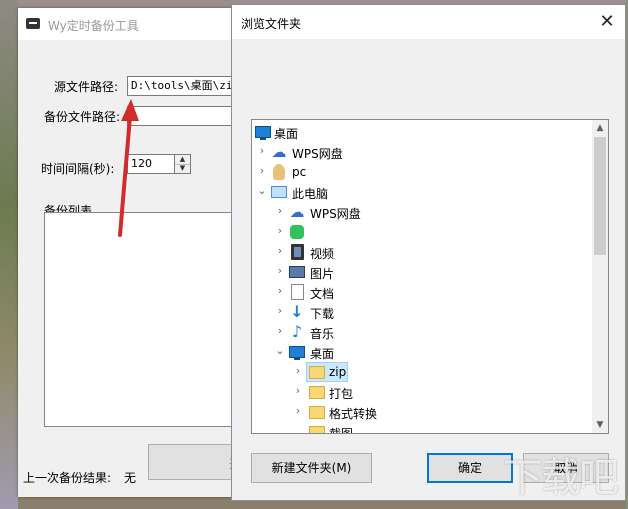 The height and width of the screenshot is (509, 628). I want to click on tree-item-pc-user: › pc, so click(422, 172).